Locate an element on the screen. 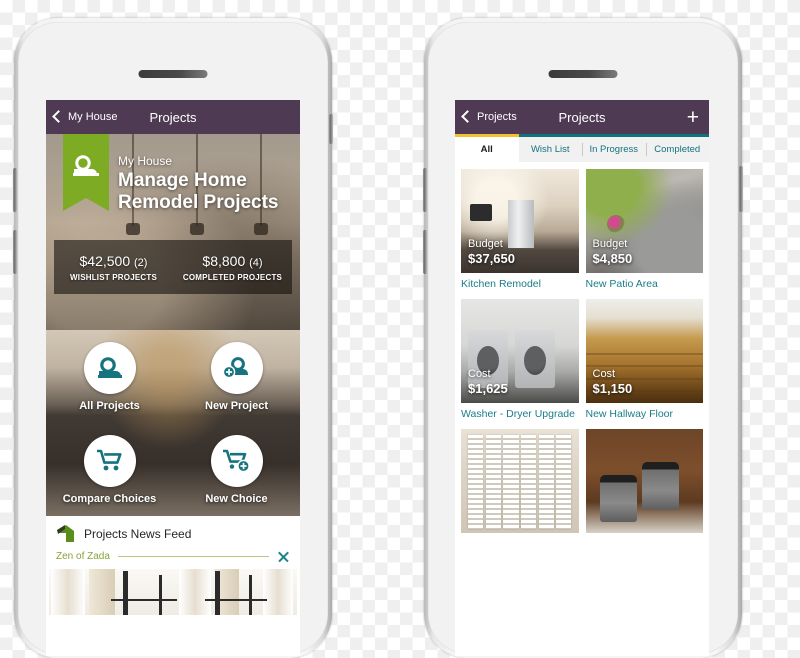 The width and height of the screenshot is (800, 658). tab-wish-list-label: Wish List is located at coordinates (550, 149).